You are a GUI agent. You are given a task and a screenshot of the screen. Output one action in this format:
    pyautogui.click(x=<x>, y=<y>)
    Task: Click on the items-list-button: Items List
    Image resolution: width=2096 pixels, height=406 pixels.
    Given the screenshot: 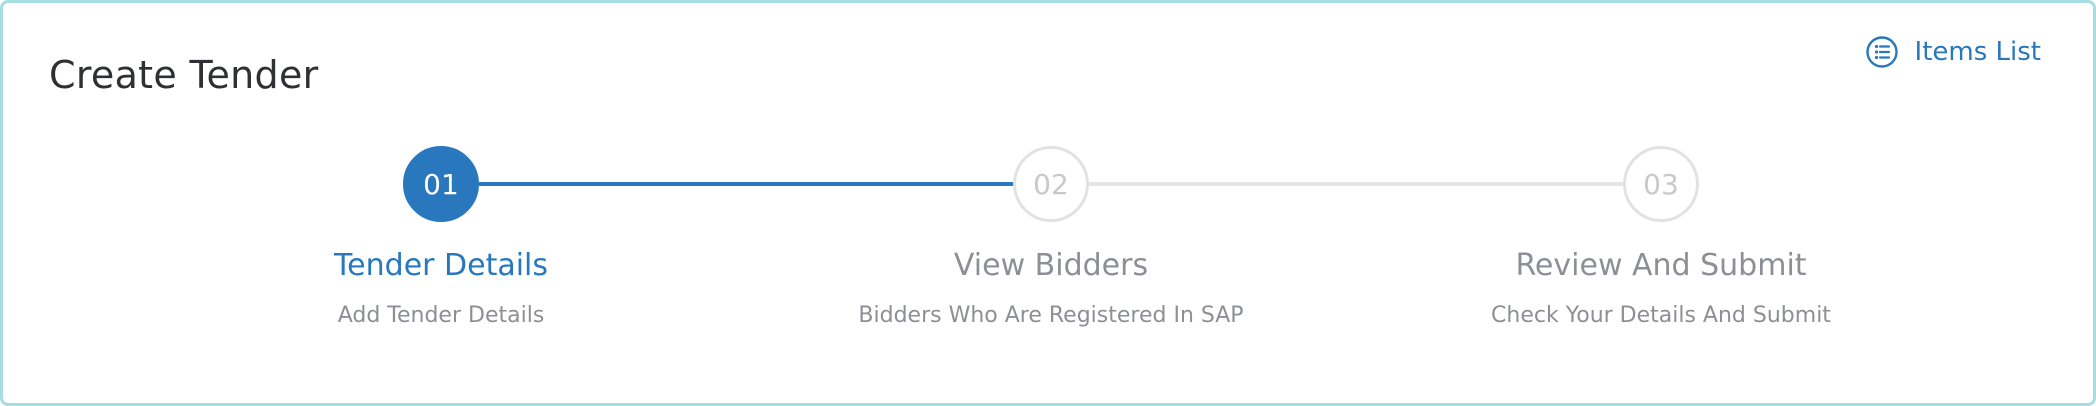 What is the action you would take?
    pyautogui.click(x=1953, y=52)
    